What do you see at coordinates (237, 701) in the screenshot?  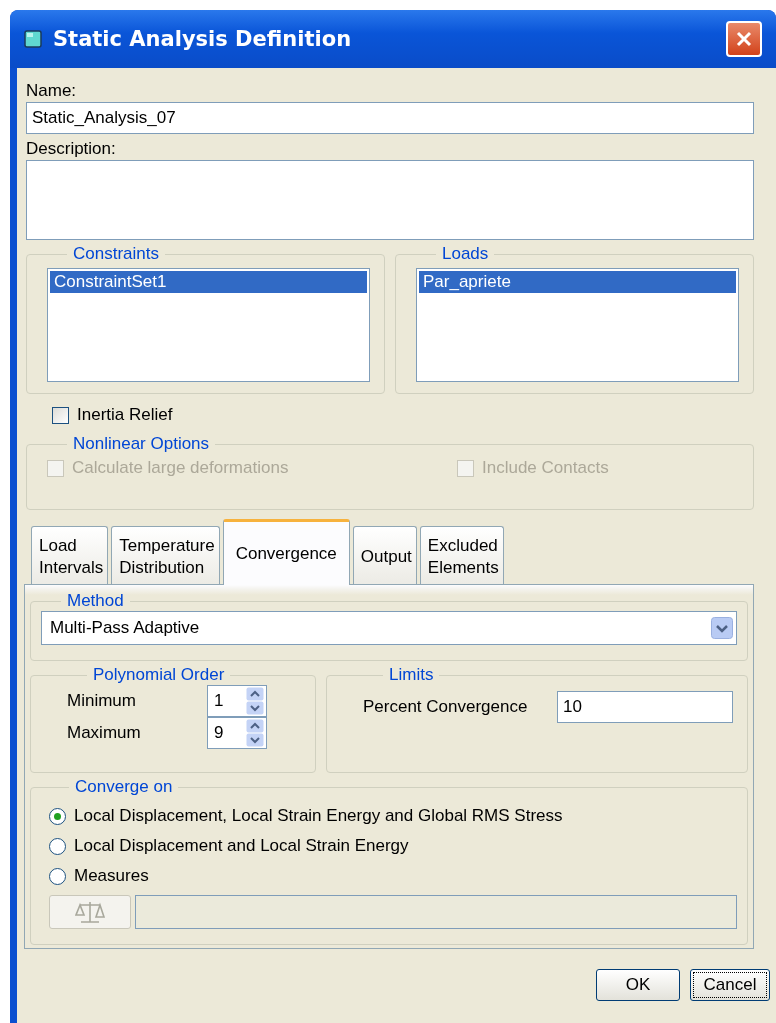 I see `spin-field: 1` at bounding box center [237, 701].